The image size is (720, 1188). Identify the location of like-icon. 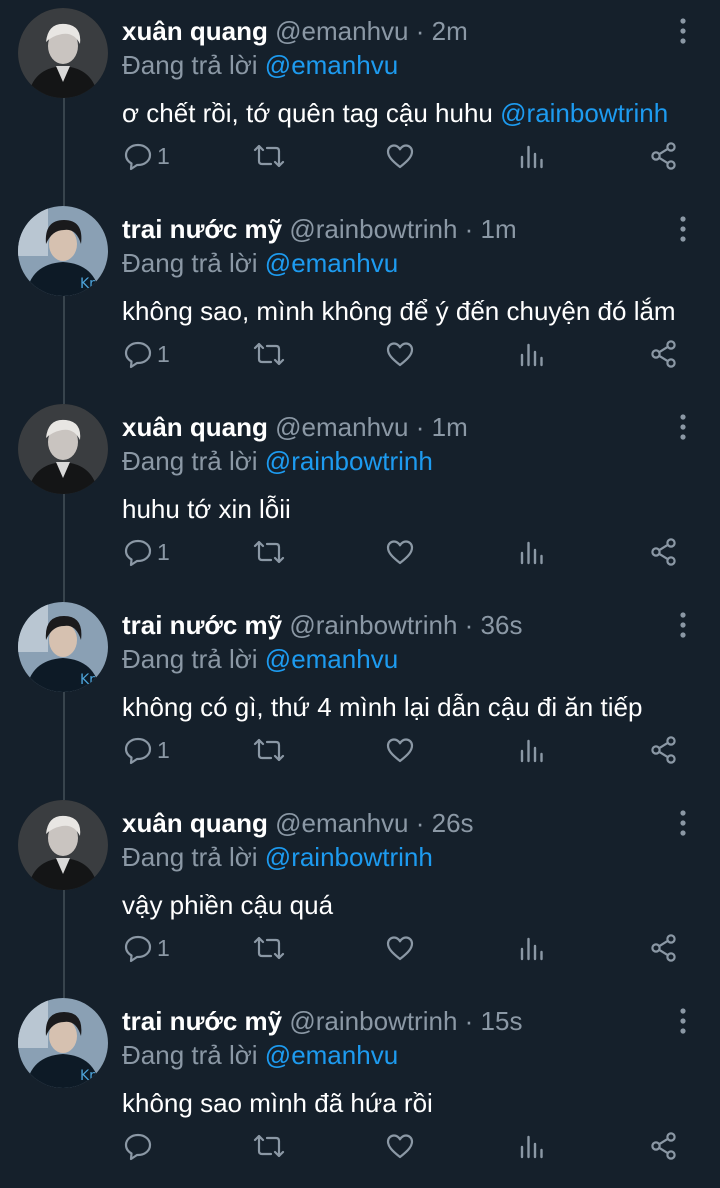
(400, 552).